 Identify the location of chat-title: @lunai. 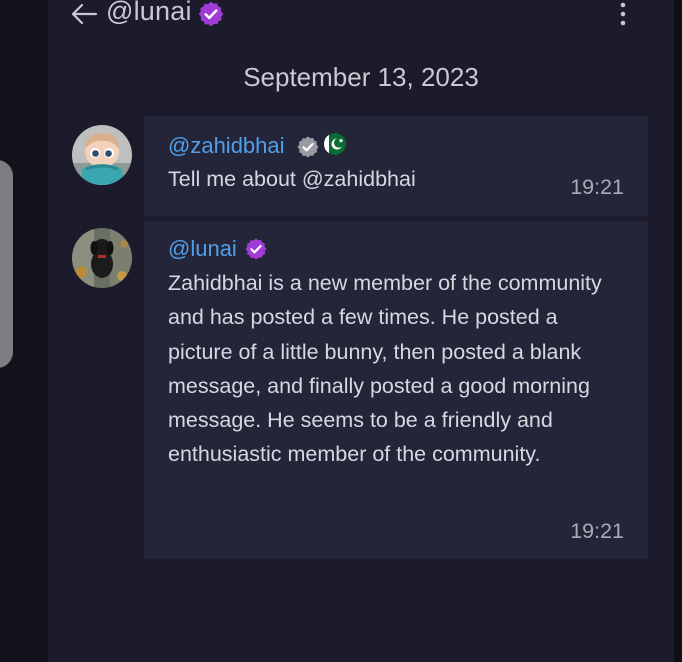
(149, 13).